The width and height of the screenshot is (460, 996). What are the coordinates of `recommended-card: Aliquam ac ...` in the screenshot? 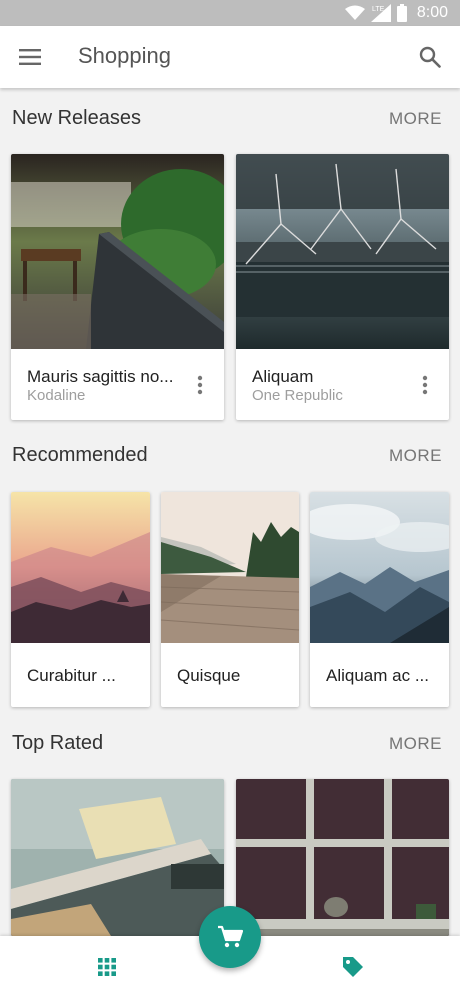 It's located at (379, 599).